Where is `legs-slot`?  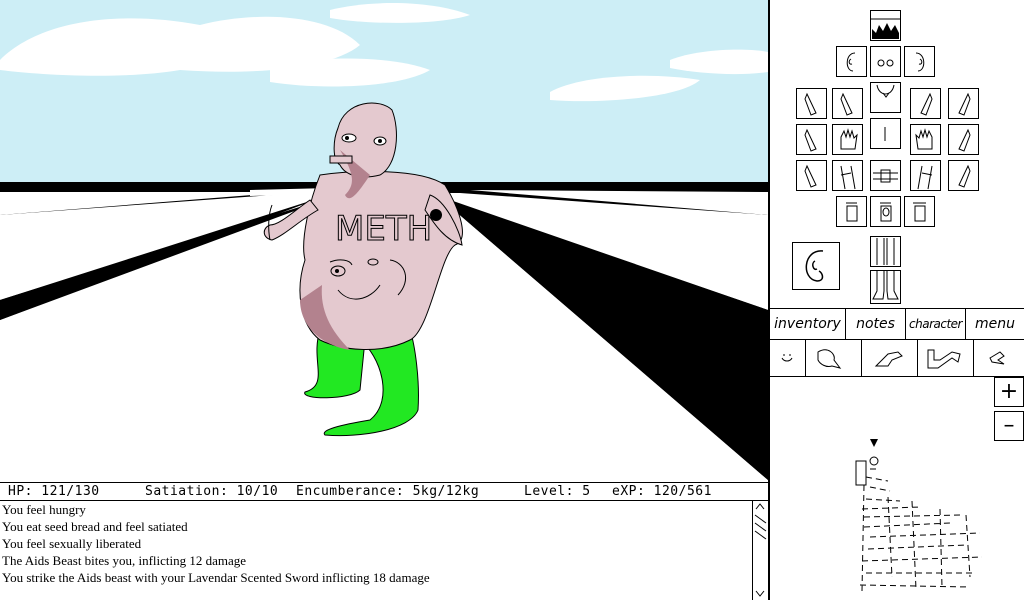 legs-slot is located at coordinates (885, 251).